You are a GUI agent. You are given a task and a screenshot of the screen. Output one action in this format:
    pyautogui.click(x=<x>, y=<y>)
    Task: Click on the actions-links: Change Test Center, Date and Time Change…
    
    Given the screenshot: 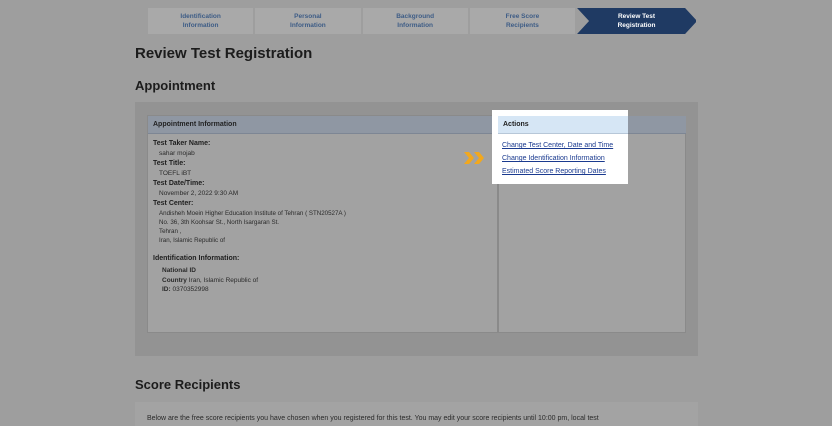 What is the action you would take?
    pyautogui.click(x=557, y=158)
    